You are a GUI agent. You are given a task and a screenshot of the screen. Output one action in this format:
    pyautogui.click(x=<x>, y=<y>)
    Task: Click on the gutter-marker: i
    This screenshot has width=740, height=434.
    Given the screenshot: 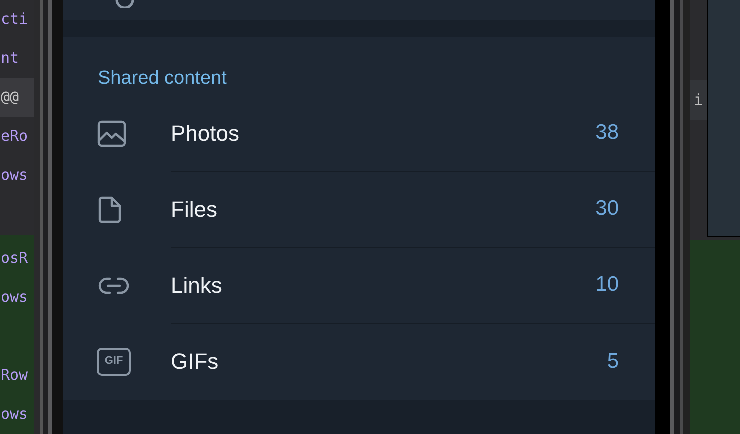 What is the action you would take?
    pyautogui.click(x=698, y=100)
    